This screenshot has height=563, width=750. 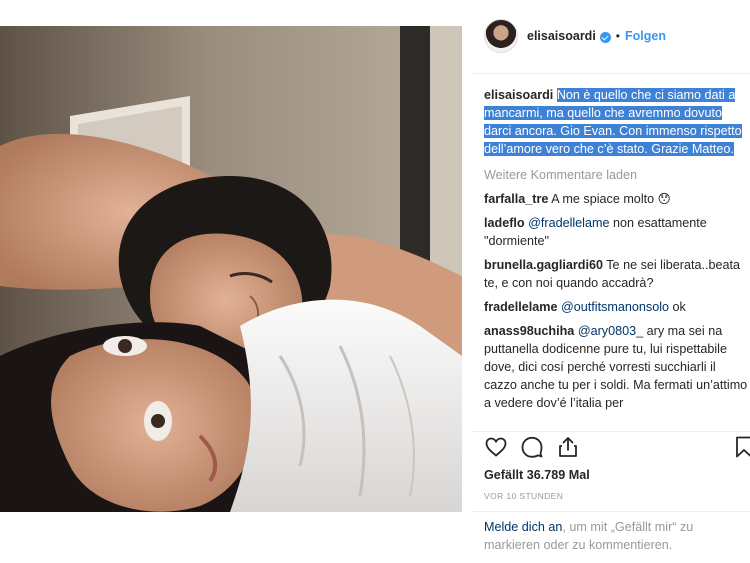 I want to click on comment-mention: @ary0803_, so click(x=610, y=331).